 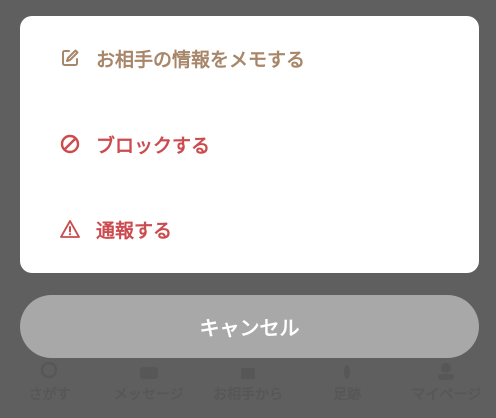 I want to click on memo-label: お相手の情報をメモする, so click(x=201, y=59).